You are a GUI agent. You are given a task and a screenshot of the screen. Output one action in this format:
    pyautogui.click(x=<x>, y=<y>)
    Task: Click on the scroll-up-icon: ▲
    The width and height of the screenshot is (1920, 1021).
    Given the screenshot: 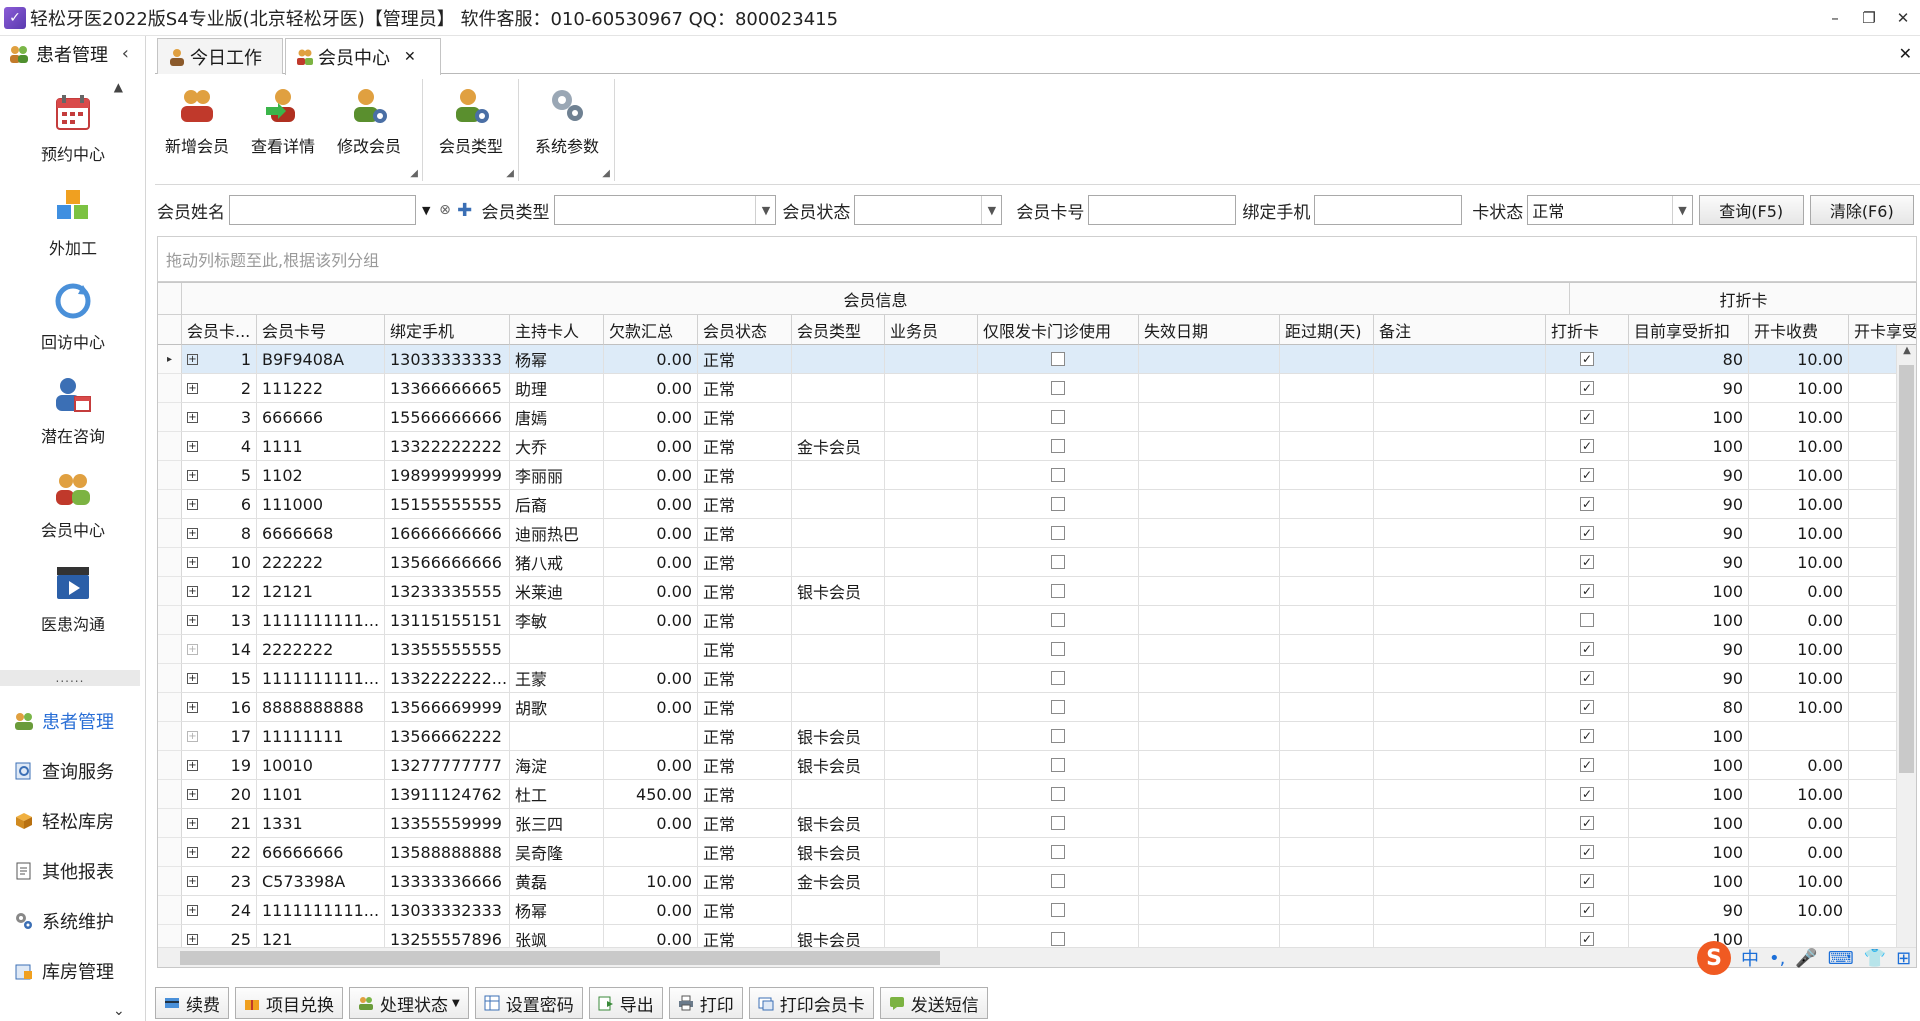 What is the action you would take?
    pyautogui.click(x=1906, y=354)
    